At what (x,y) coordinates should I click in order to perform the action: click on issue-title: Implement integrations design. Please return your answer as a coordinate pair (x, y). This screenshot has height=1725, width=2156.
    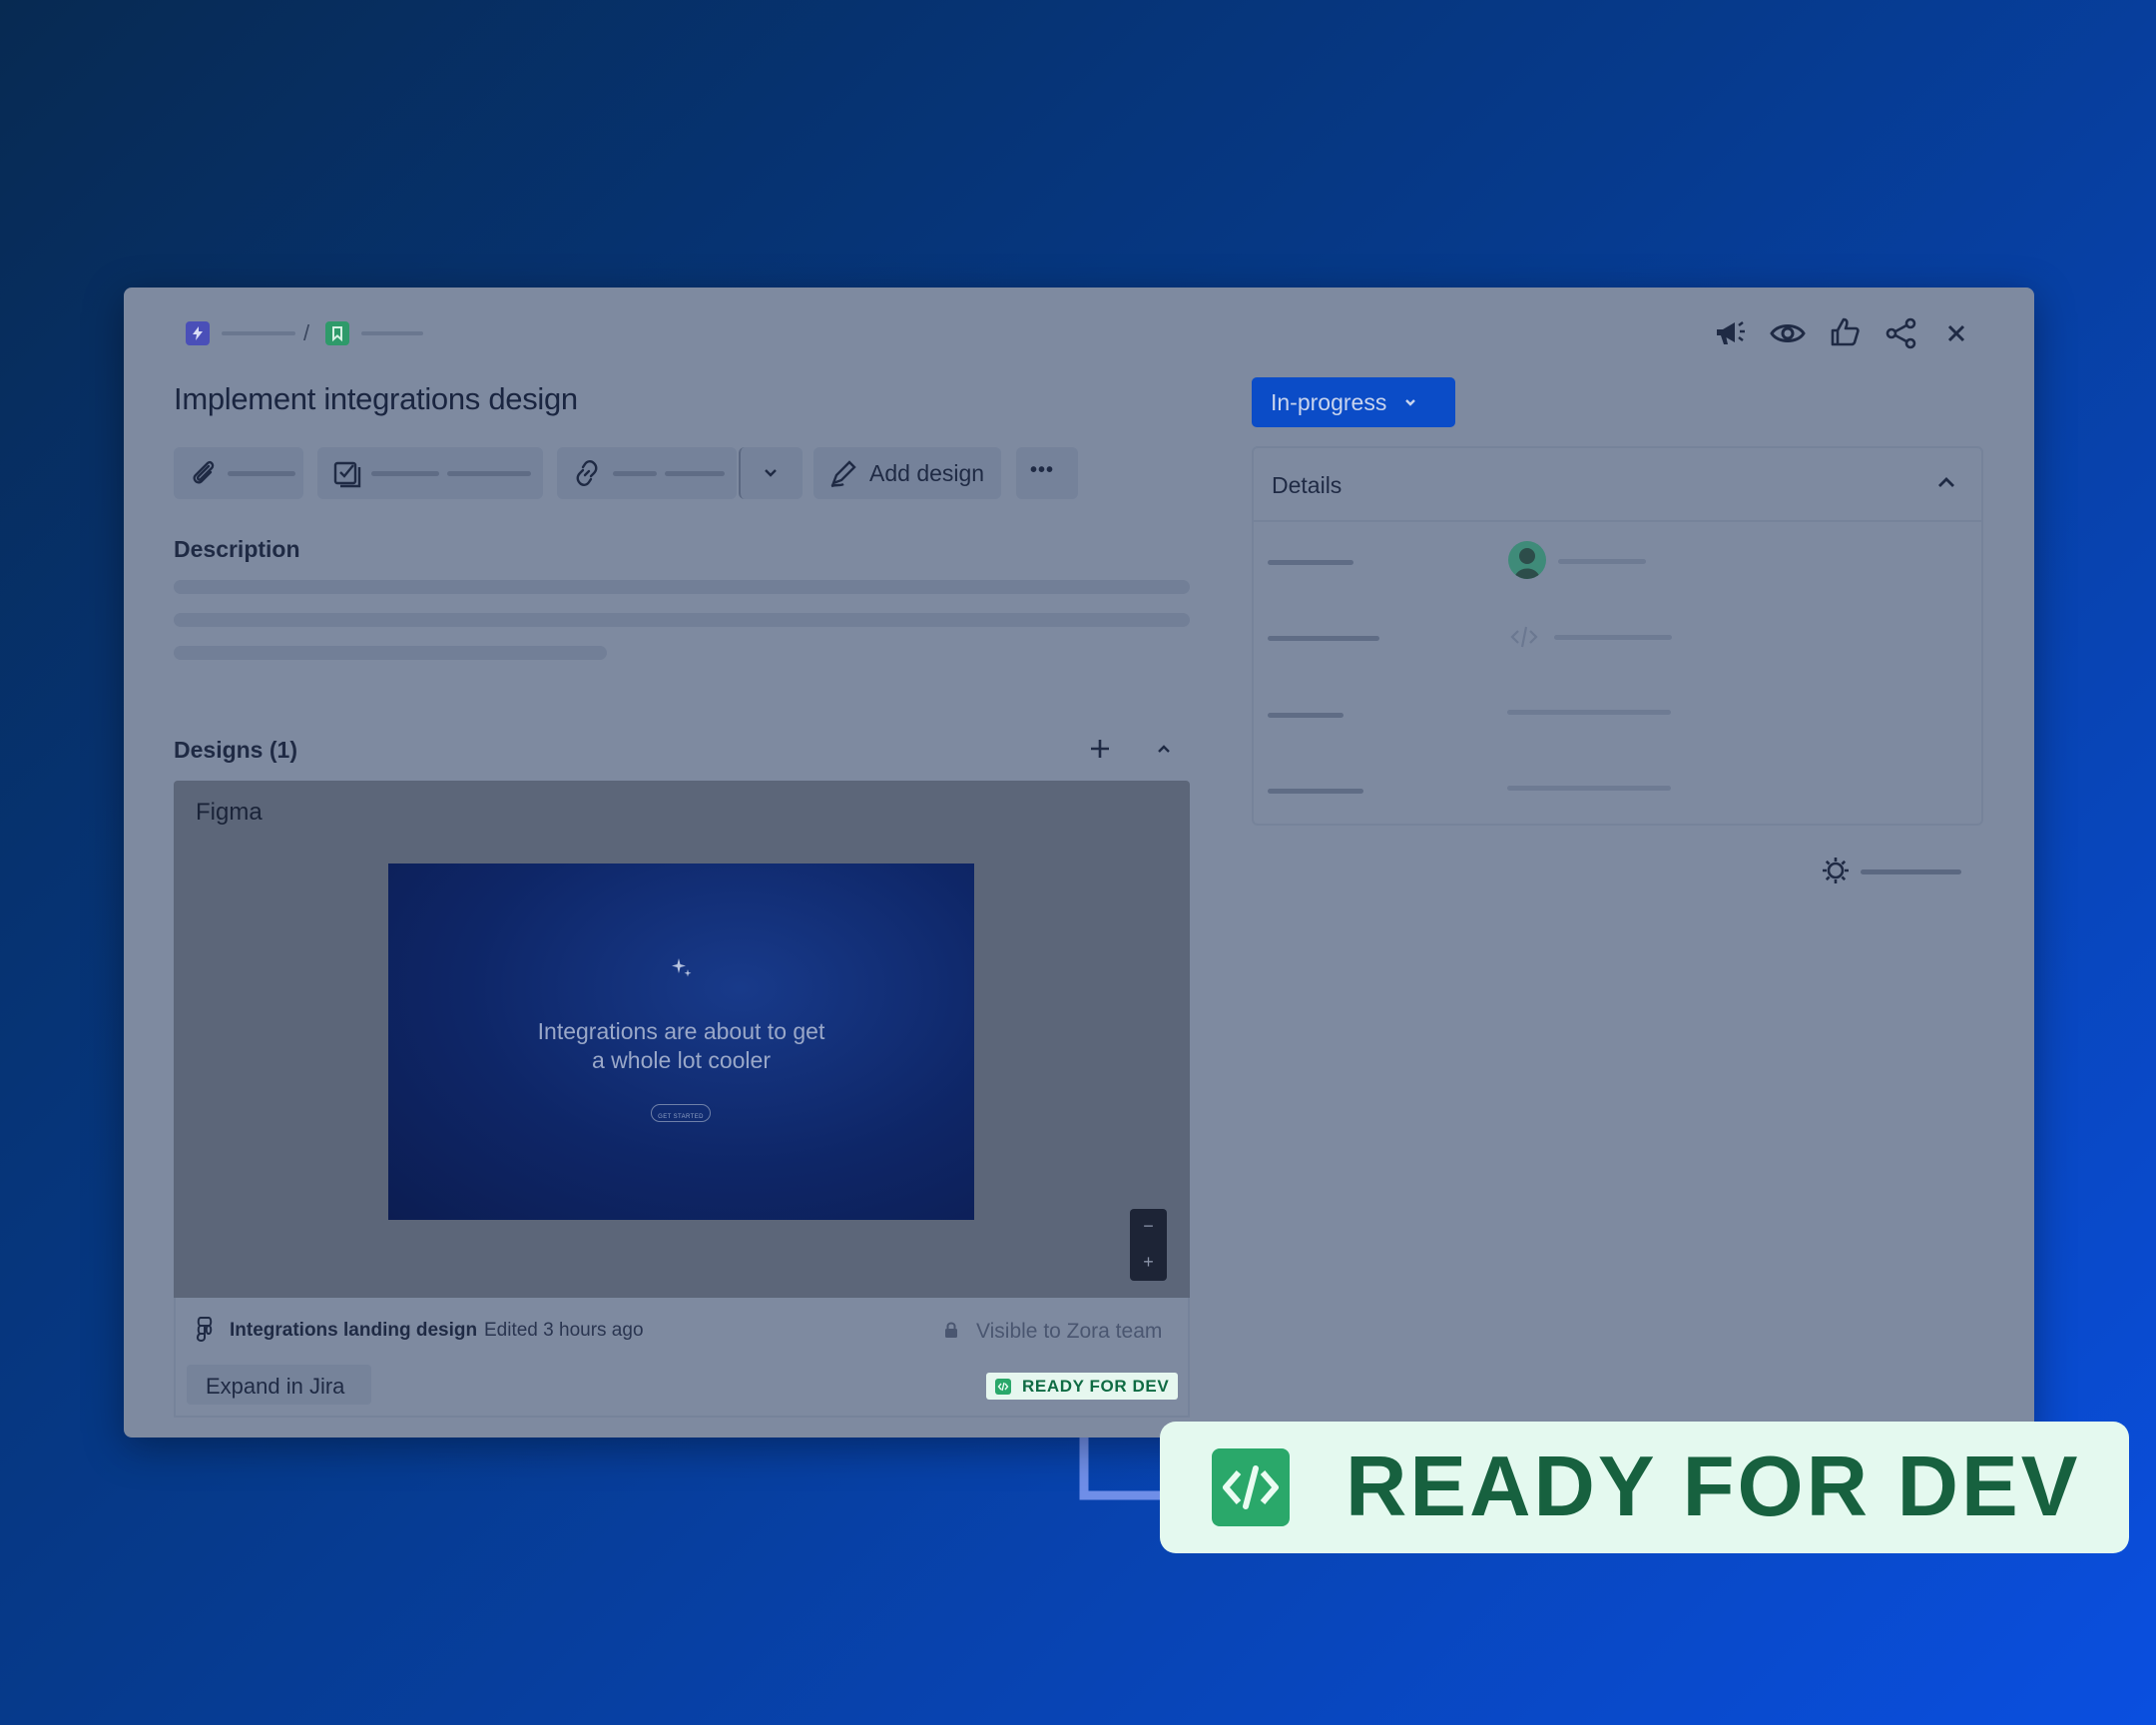
    Looking at the image, I should click on (376, 399).